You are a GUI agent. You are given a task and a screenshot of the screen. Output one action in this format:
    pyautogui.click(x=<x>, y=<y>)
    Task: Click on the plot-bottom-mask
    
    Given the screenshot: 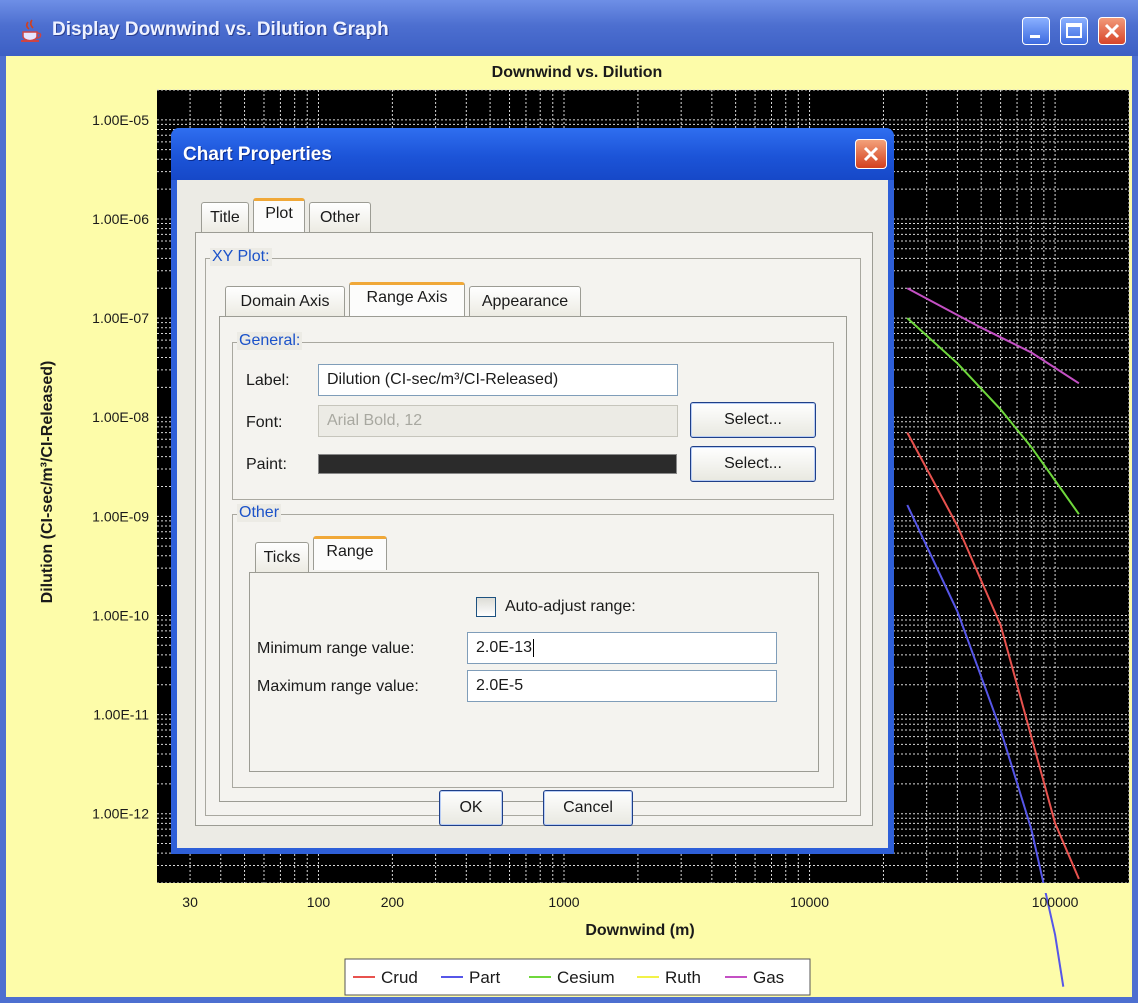 What is the action you would take?
    pyautogui.click(x=643, y=888)
    